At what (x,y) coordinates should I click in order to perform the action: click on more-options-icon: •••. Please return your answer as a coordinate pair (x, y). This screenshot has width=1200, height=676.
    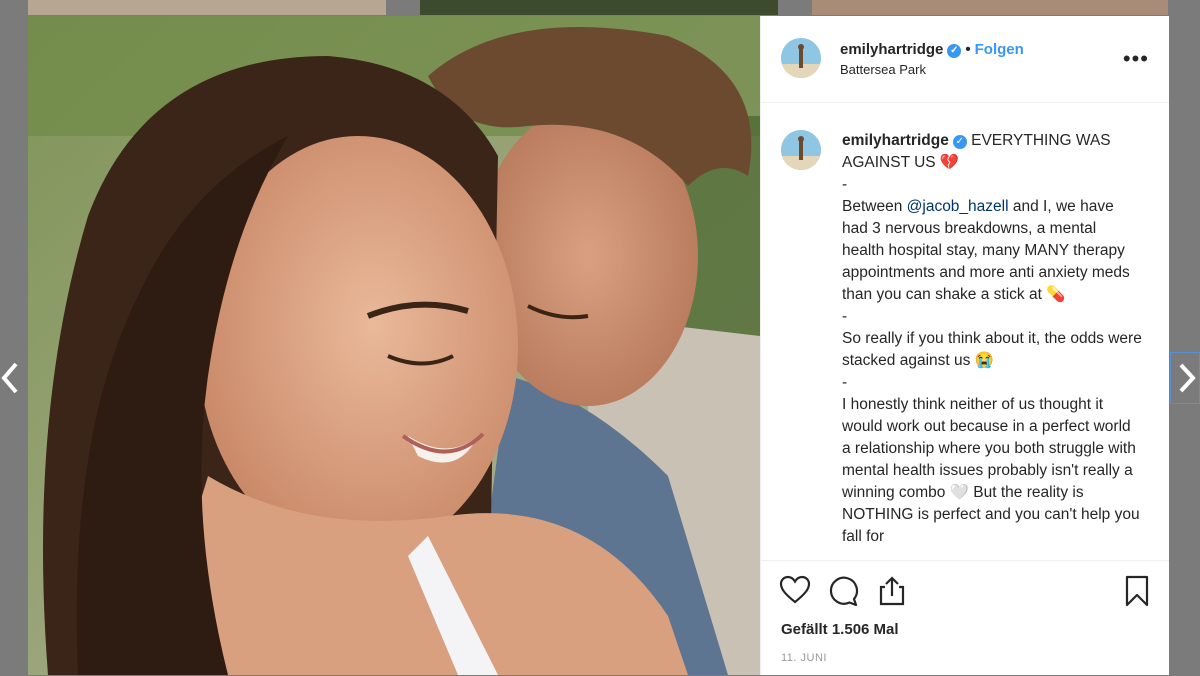
    Looking at the image, I should click on (1136, 59).